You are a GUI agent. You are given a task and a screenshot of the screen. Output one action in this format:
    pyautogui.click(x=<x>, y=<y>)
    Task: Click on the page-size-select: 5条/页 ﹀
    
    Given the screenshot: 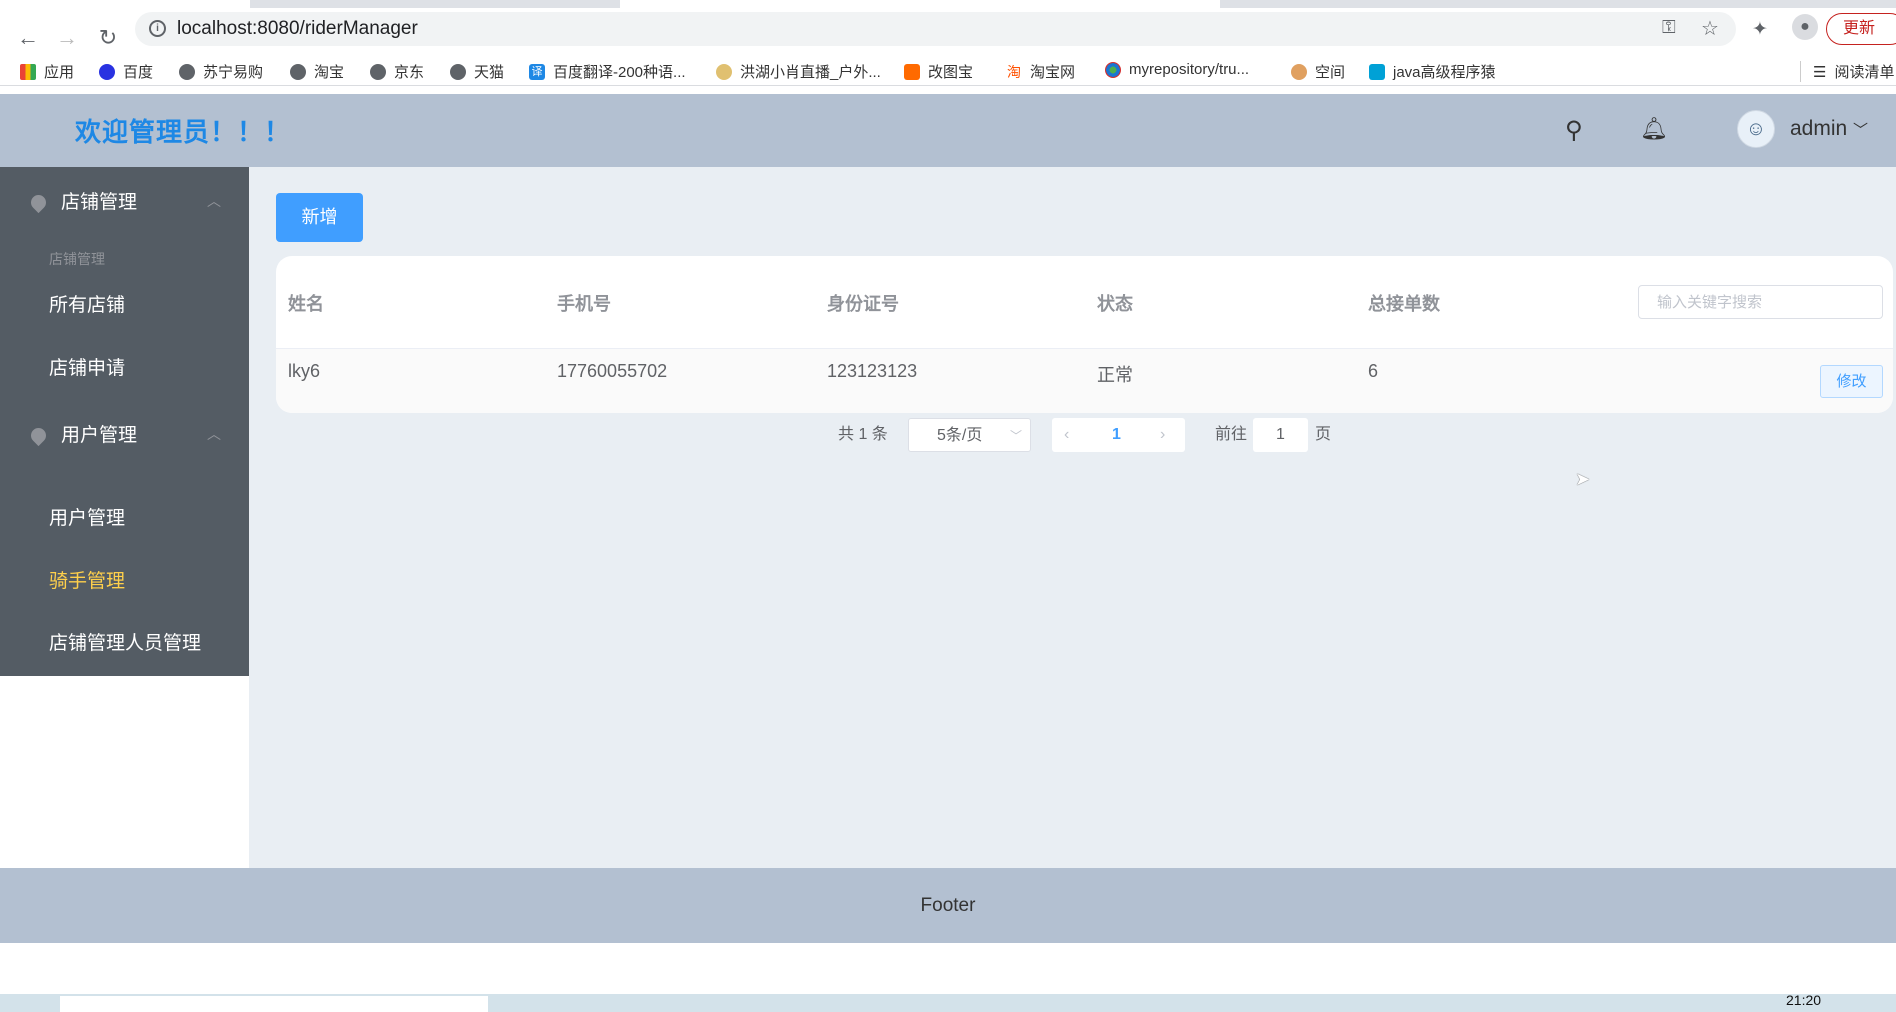 What is the action you would take?
    pyautogui.click(x=969, y=435)
    